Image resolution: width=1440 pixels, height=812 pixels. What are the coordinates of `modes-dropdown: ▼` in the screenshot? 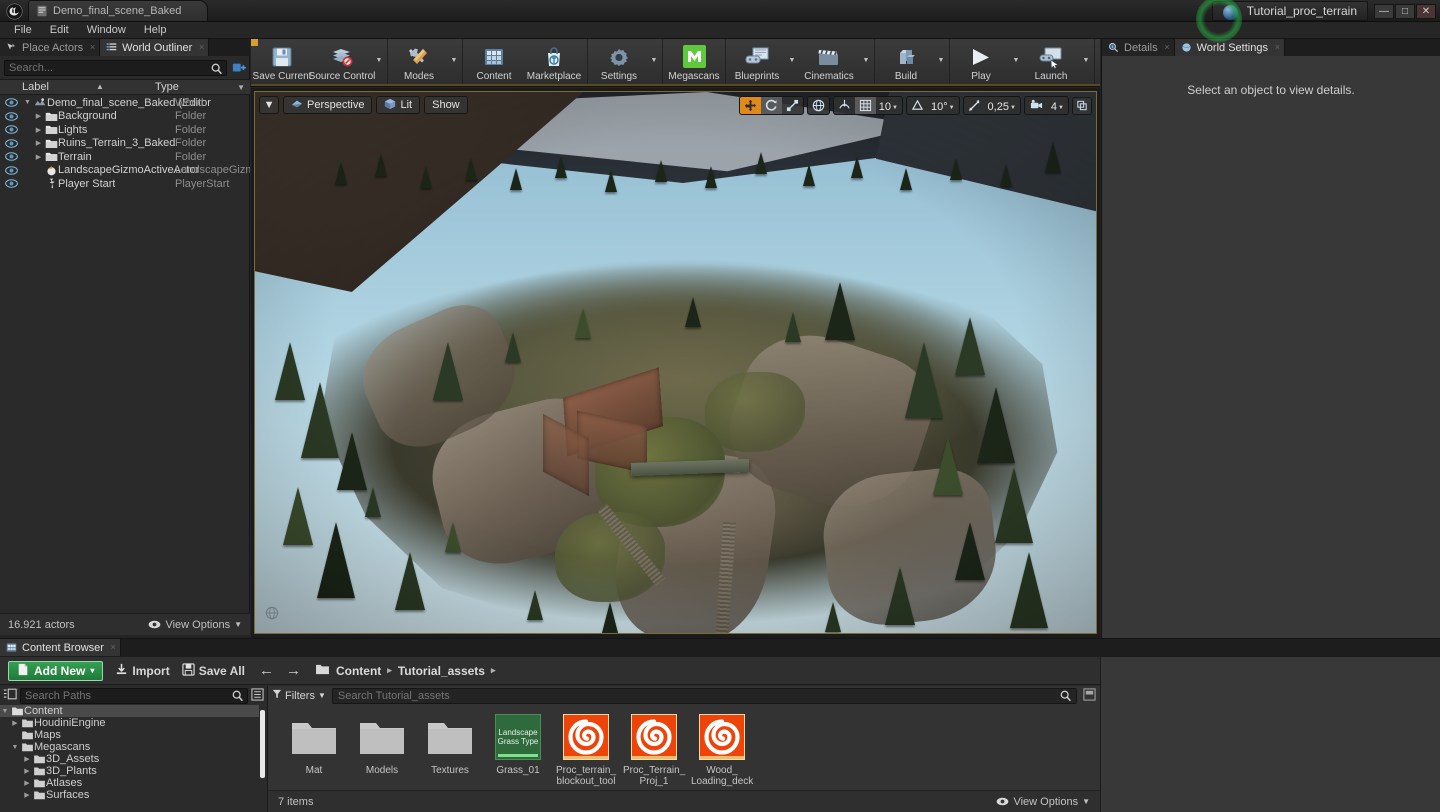 It's located at (454, 62).